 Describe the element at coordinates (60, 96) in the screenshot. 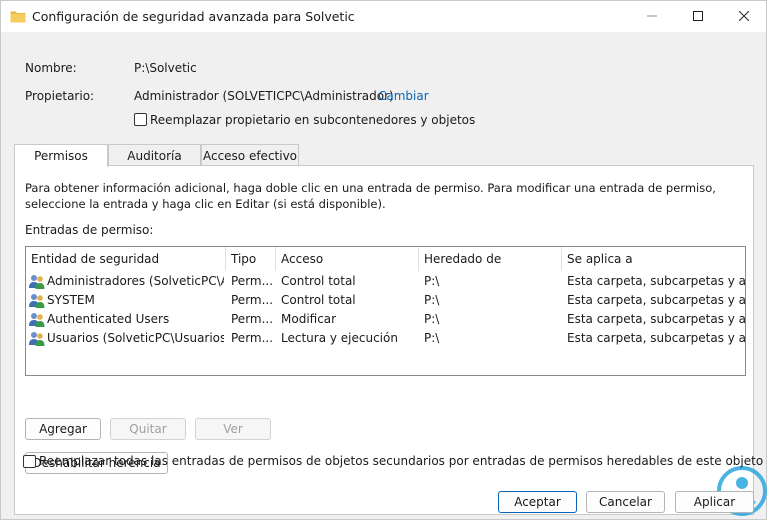

I see `owner-label: Propietario:` at that location.